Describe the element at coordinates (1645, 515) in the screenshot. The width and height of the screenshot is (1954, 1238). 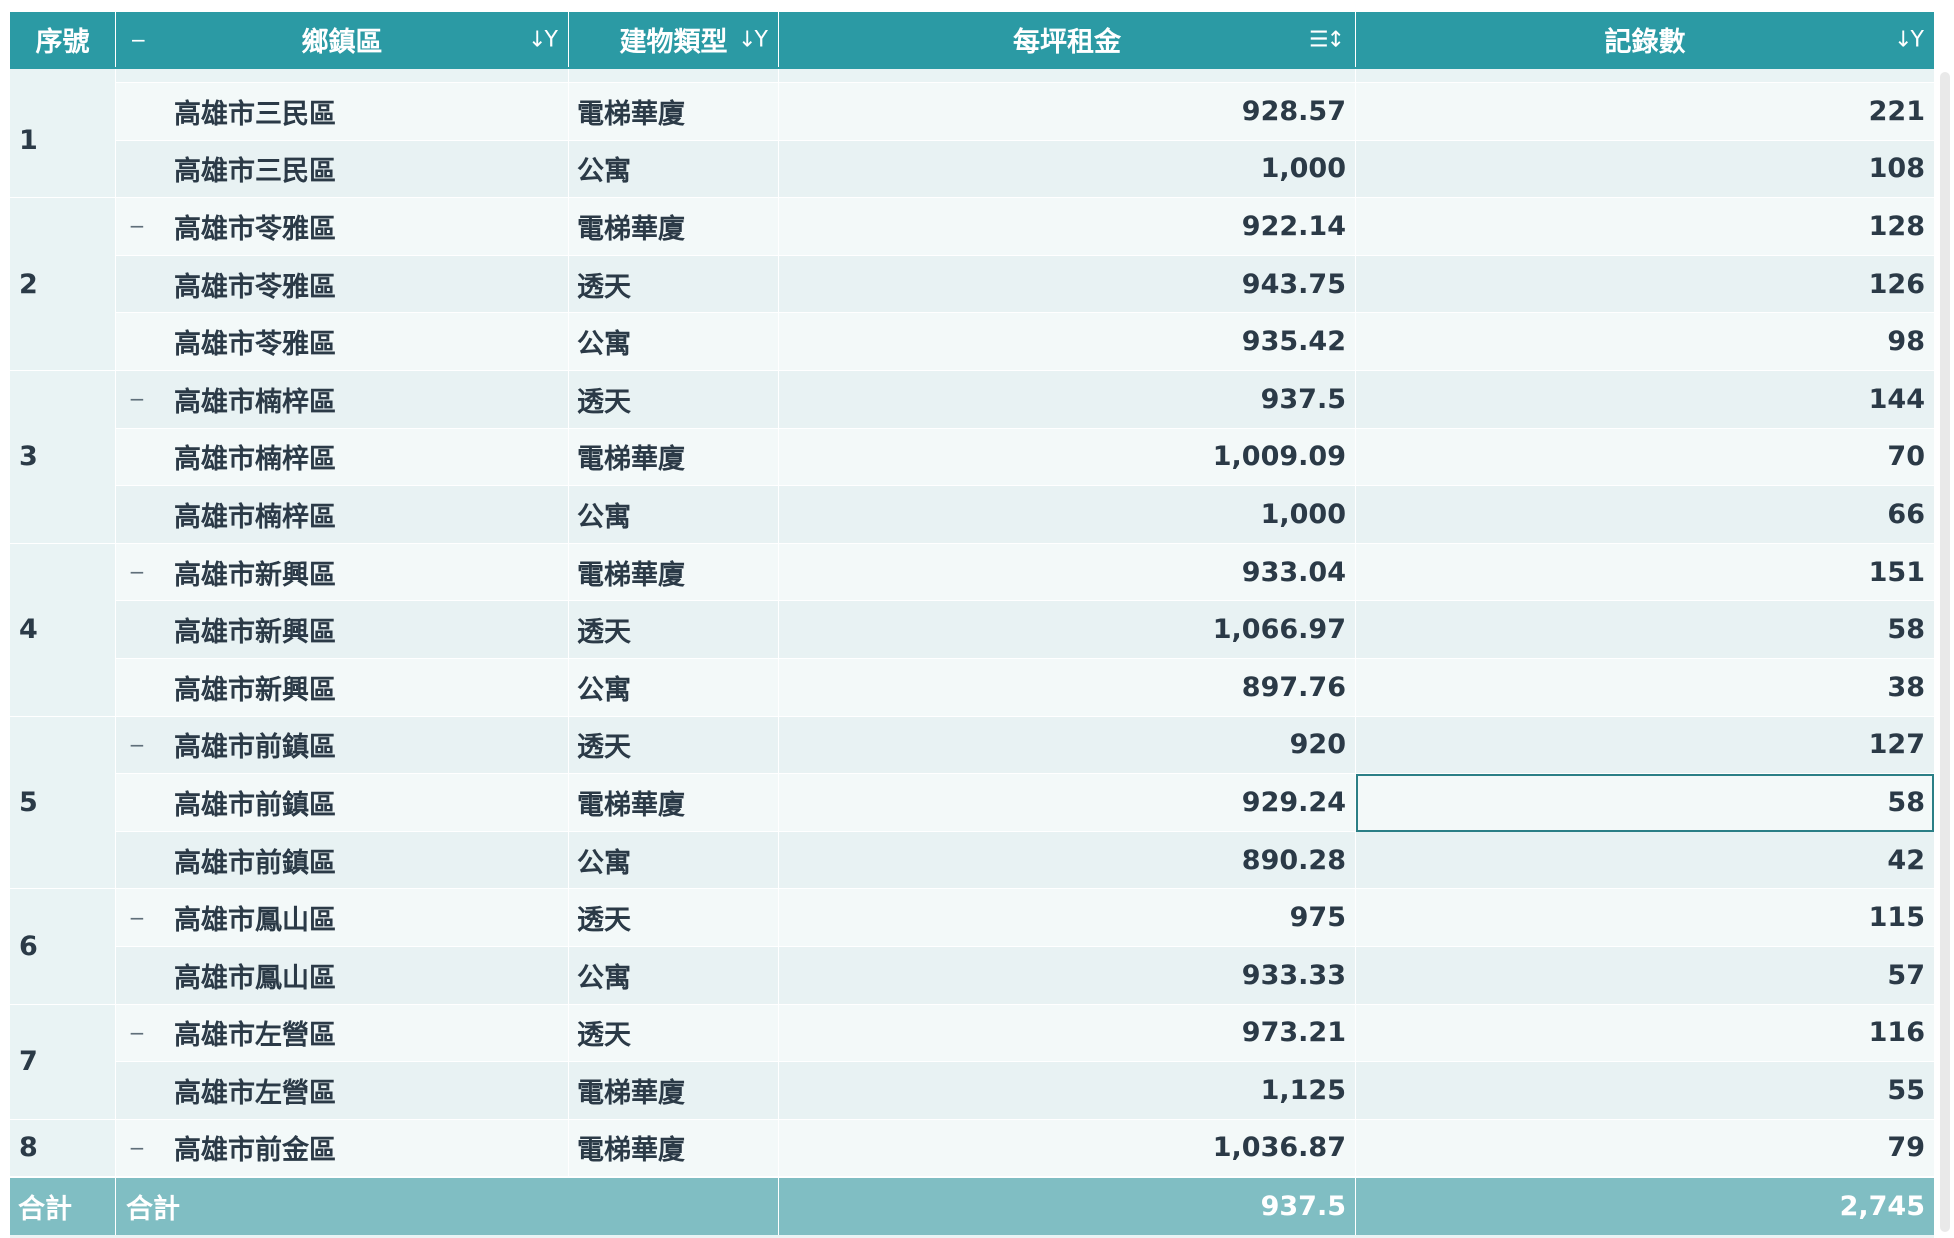
I see `count-cell: 66` at that location.